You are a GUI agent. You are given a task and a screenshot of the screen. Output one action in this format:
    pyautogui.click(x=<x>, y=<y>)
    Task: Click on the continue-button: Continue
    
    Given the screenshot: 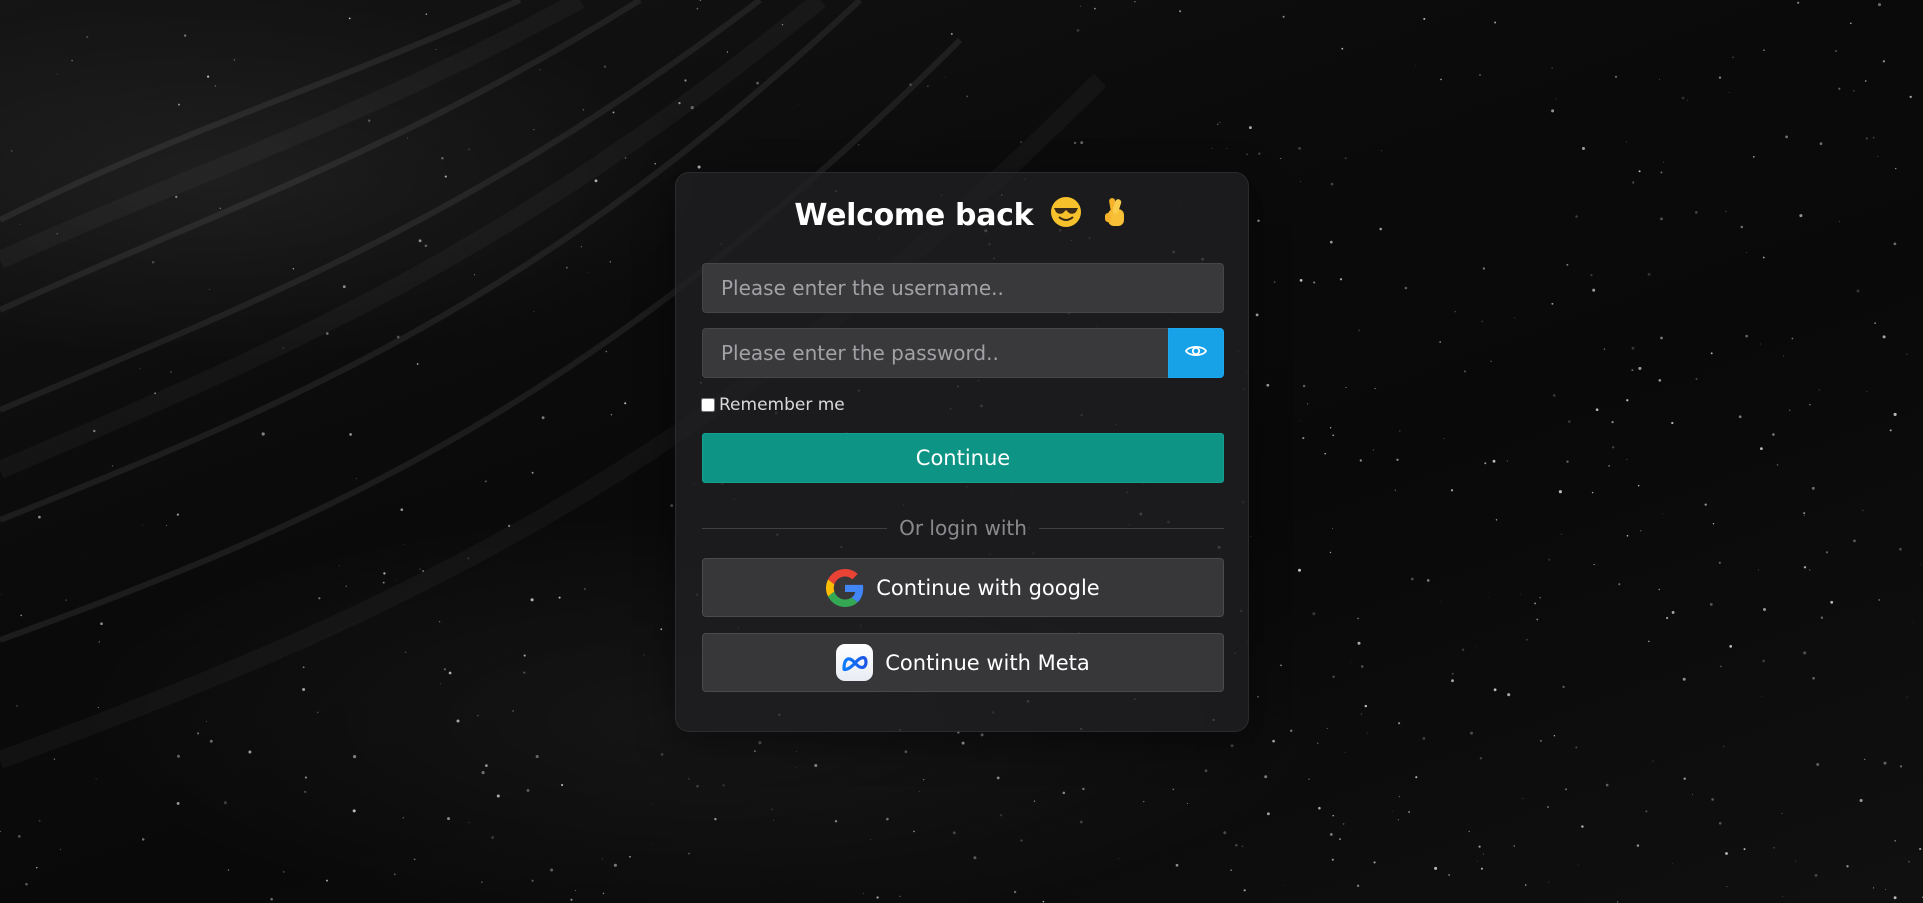 What is the action you would take?
    pyautogui.click(x=963, y=458)
    